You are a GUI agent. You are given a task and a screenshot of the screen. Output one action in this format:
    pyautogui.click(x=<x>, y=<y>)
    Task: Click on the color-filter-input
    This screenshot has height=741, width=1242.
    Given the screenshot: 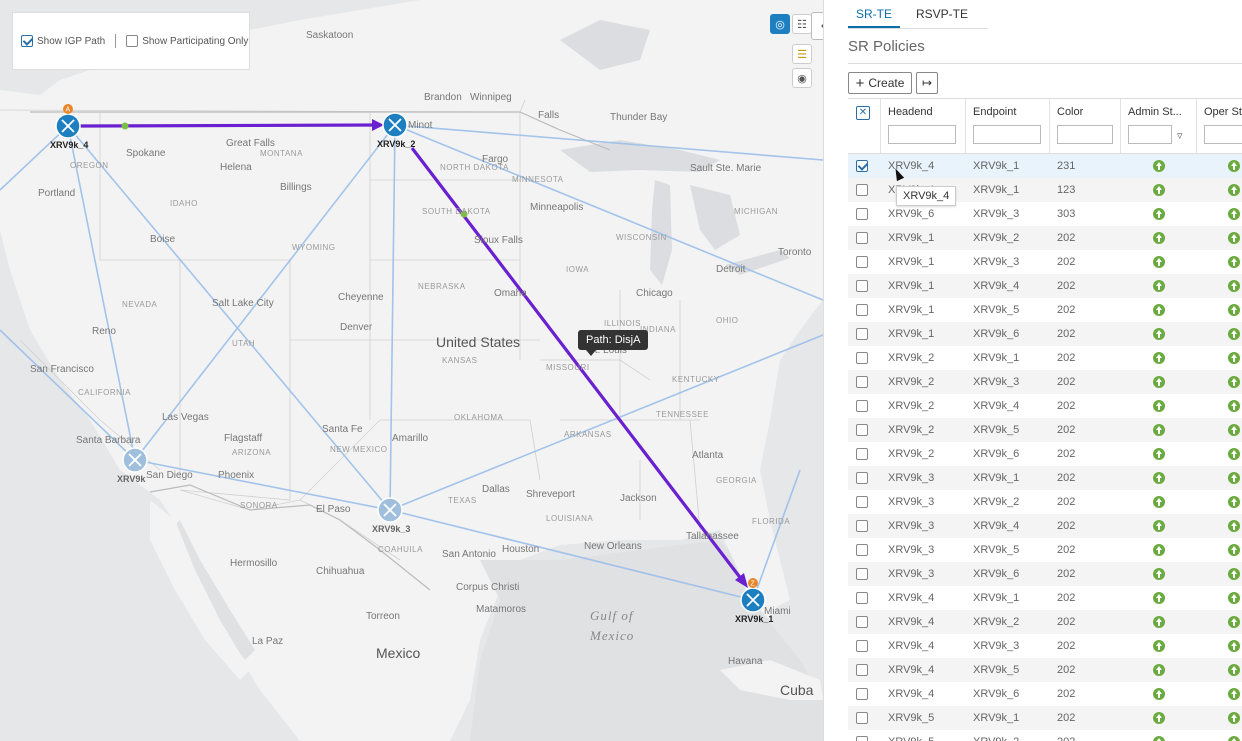 What is the action you would take?
    pyautogui.click(x=1085, y=134)
    